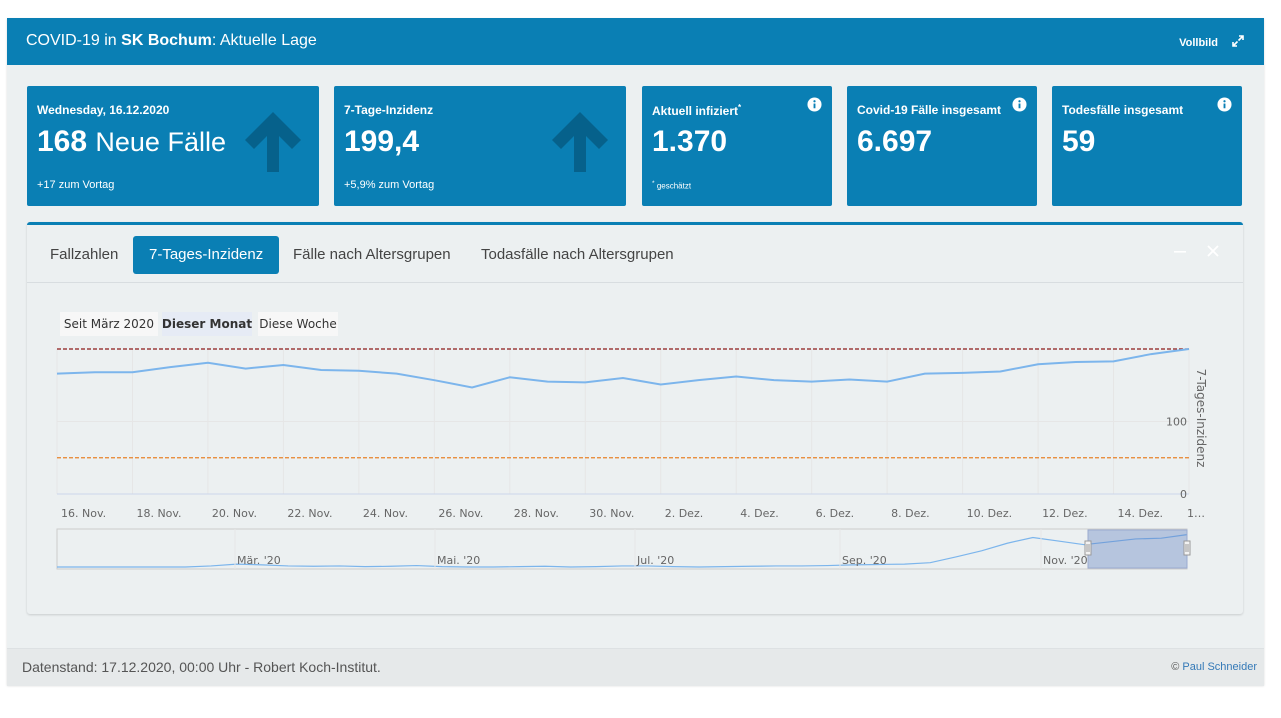 The height and width of the screenshot is (718, 1281). What do you see at coordinates (76, 185) in the screenshot?
I see `new-cases-change: +17 zum Vortag` at bounding box center [76, 185].